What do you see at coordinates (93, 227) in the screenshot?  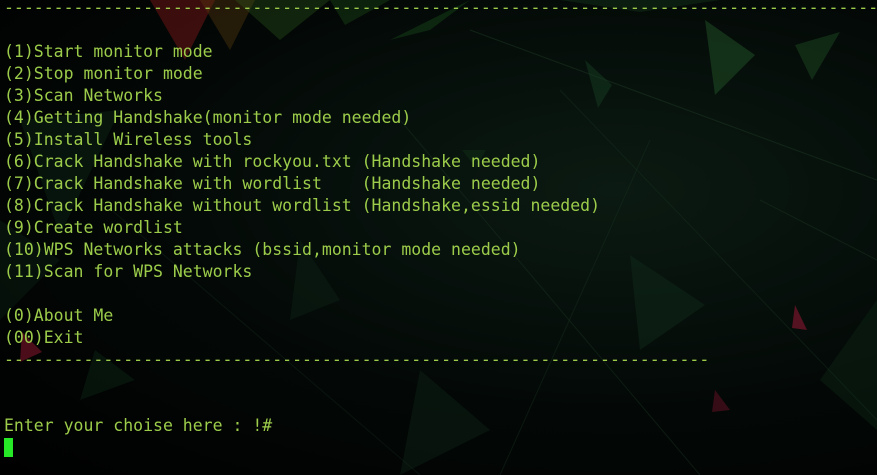 I see `menu-item-create-wordlist: (9)Create wordlist` at bounding box center [93, 227].